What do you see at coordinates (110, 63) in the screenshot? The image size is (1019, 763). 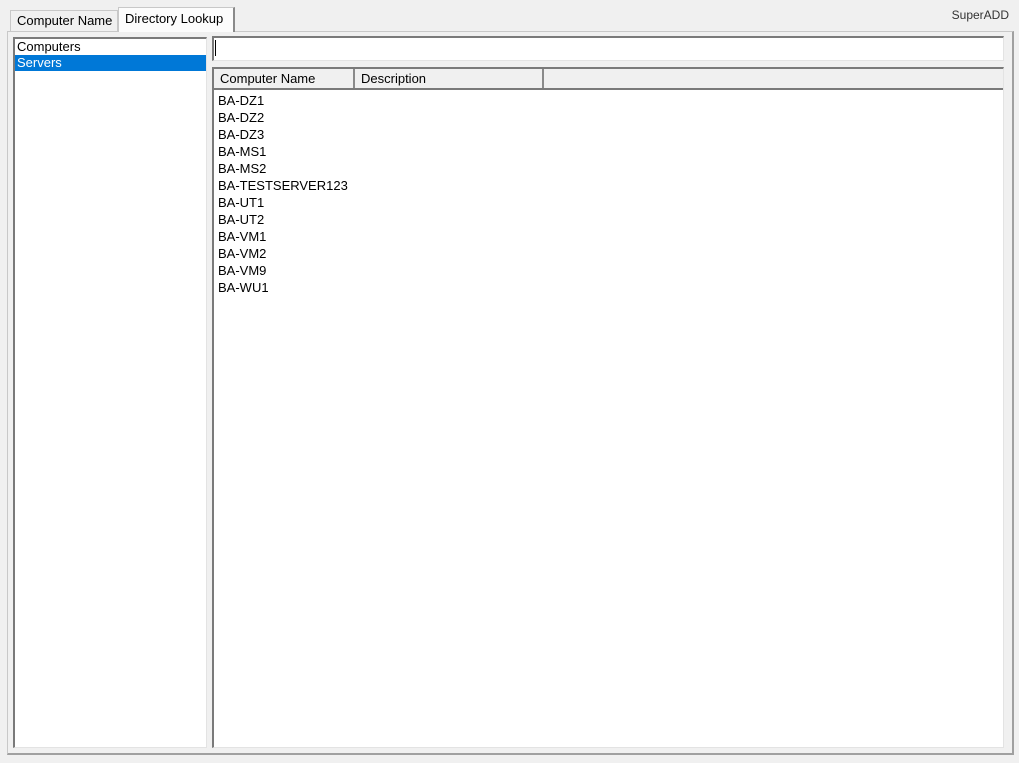 I see `category-item-servers: Servers` at bounding box center [110, 63].